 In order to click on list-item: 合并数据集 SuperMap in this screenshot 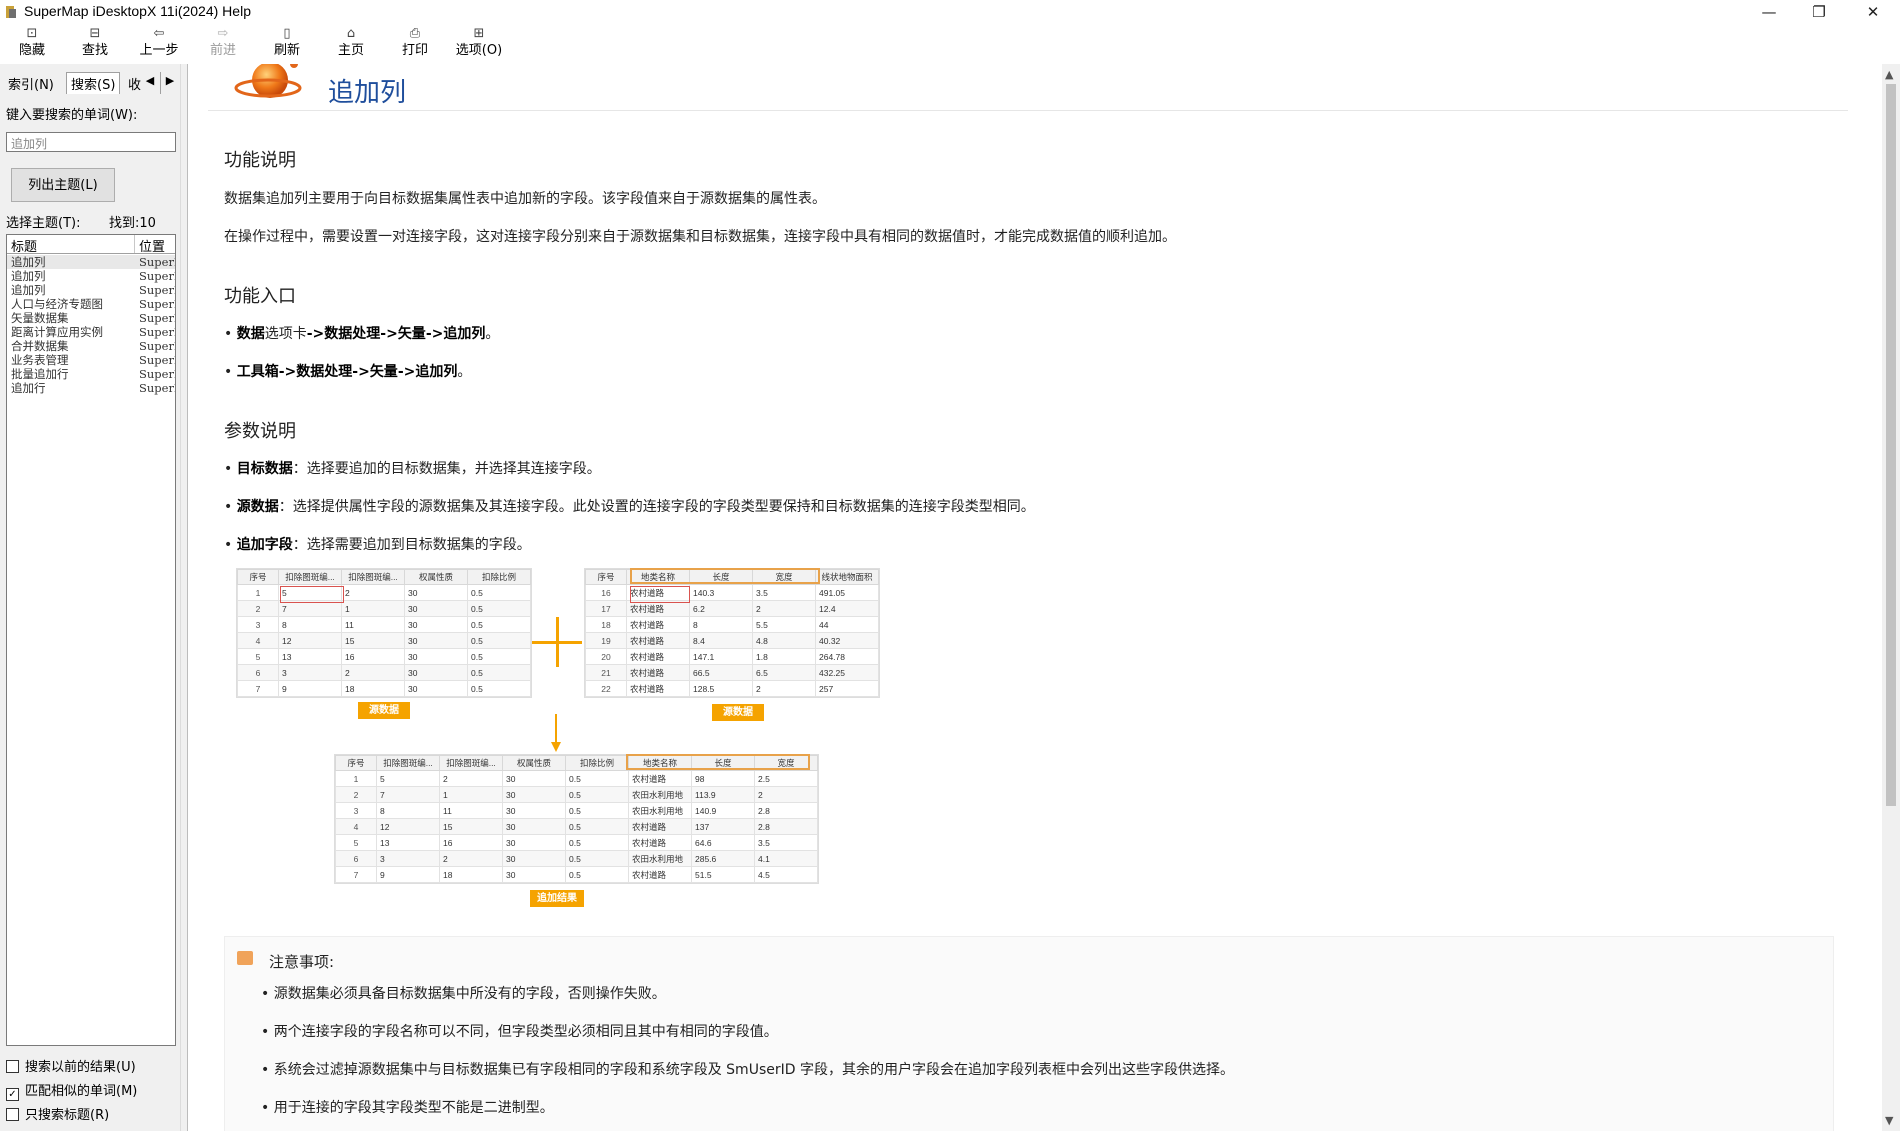, I will do `click(91, 346)`.